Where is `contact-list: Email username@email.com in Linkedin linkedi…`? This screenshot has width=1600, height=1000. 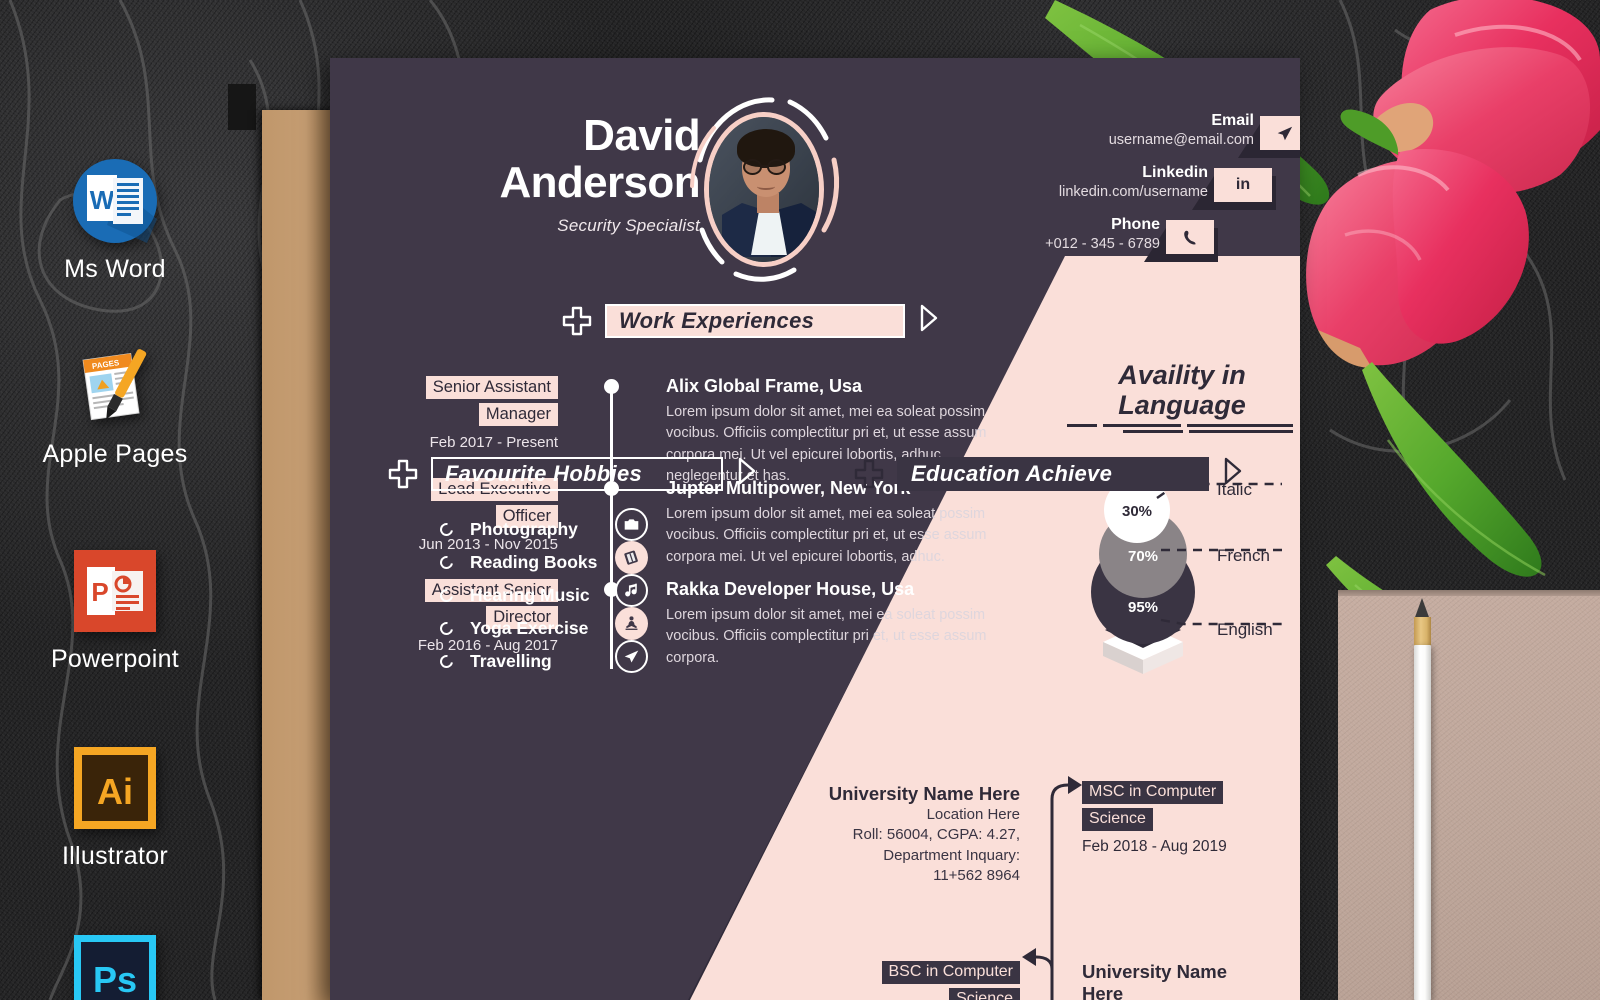
contact-list: Email username@email.com in Linkedin linkedi… is located at coordinates (1145, 192).